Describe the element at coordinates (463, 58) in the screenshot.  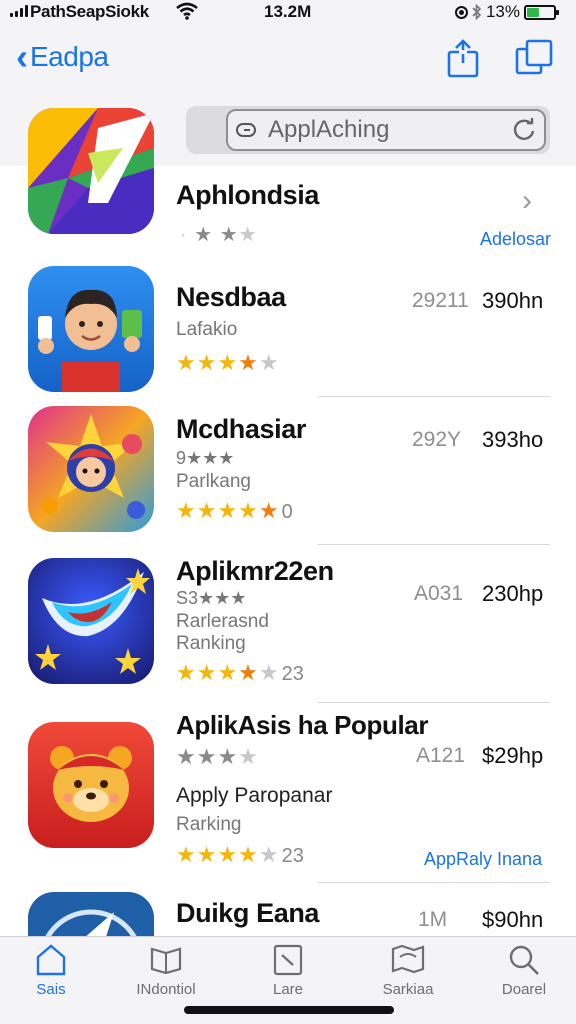
I see `share-icon` at that location.